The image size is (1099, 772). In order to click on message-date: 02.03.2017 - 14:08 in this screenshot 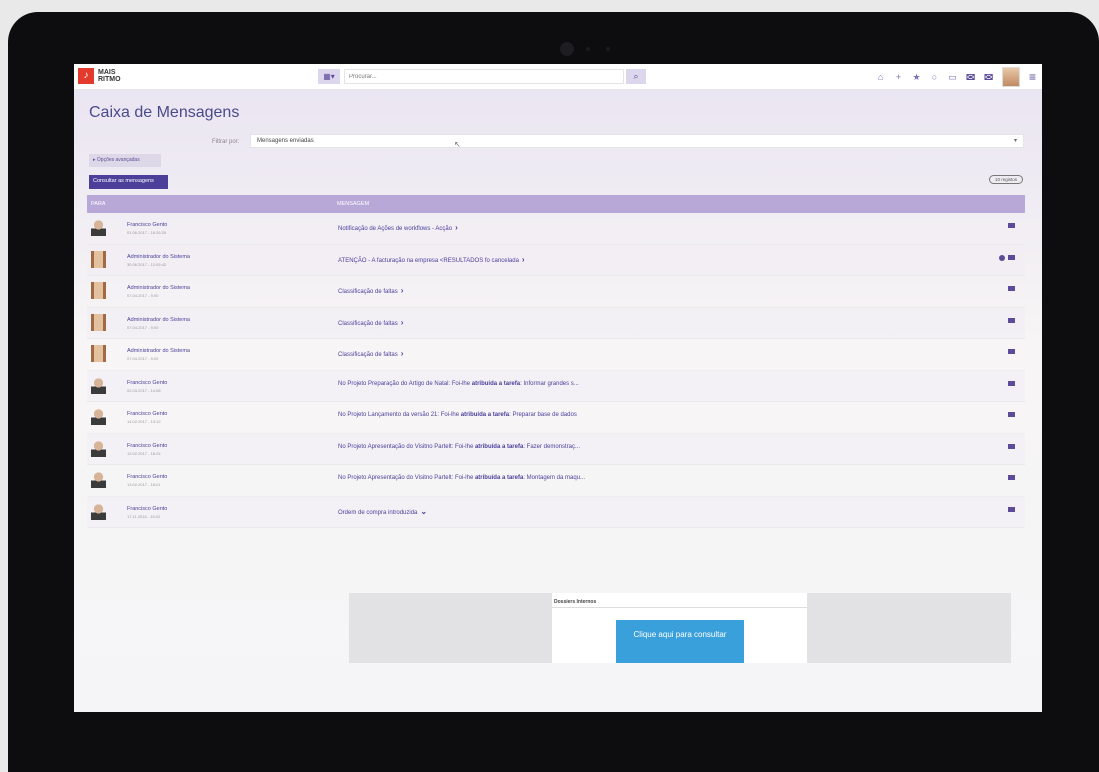, I will do `click(144, 390)`.